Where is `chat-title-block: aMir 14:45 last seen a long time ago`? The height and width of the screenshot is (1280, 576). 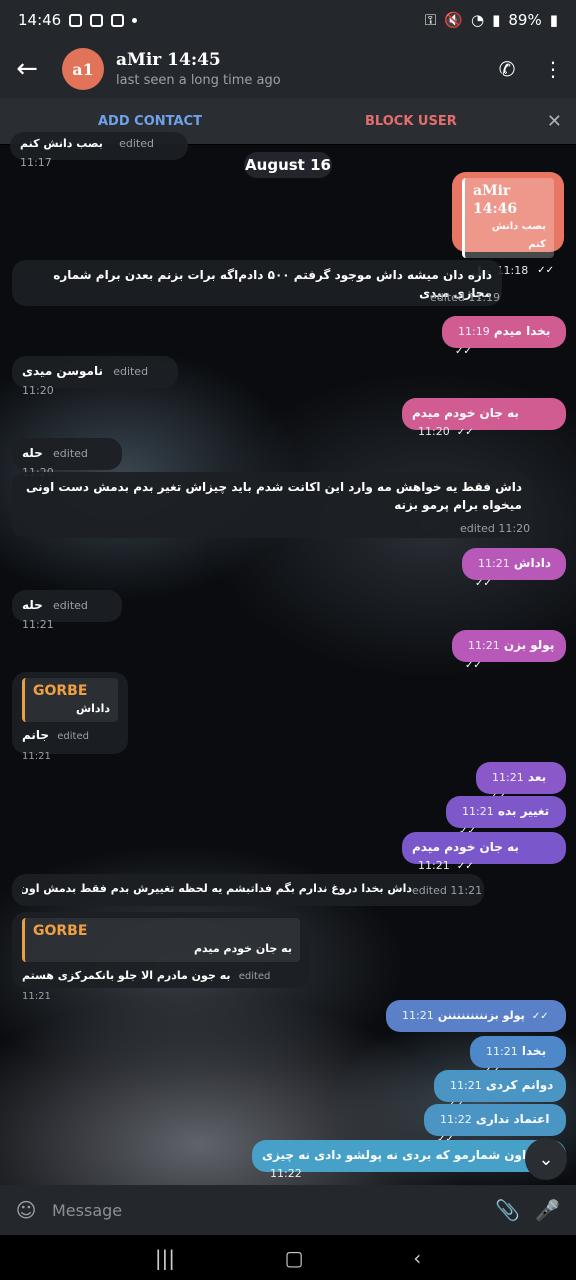
chat-title-block: aMir 14:45 last seen a long time ago is located at coordinates (198, 69).